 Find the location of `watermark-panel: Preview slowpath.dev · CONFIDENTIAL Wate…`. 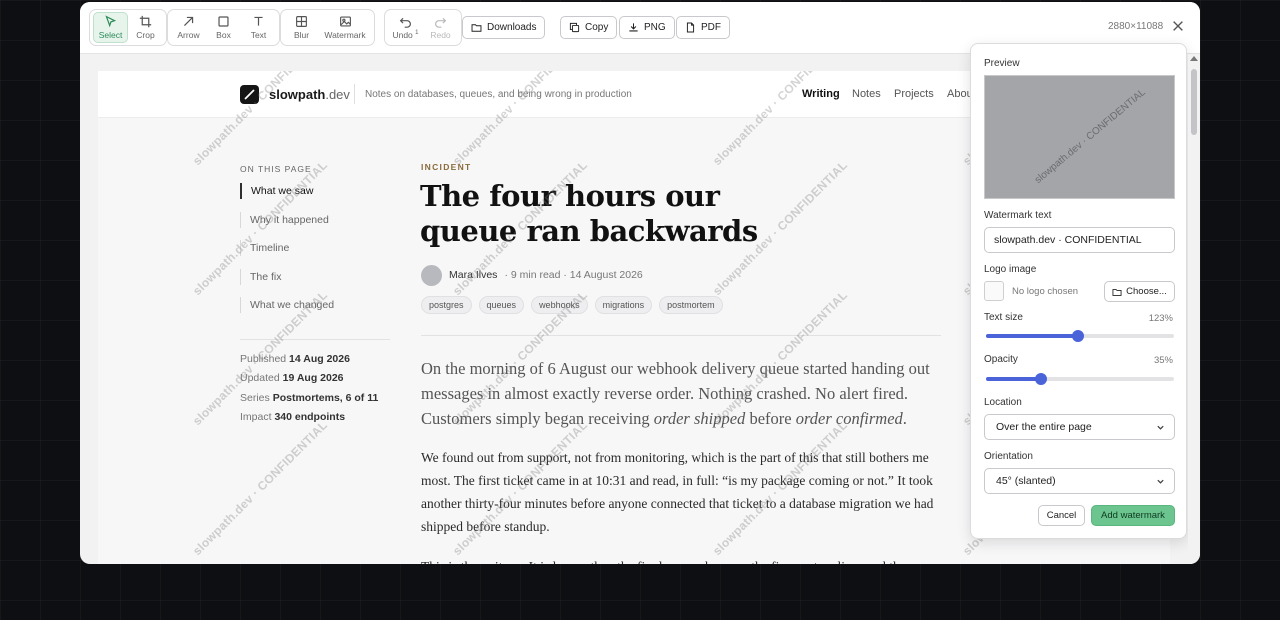

watermark-panel: Preview slowpath.dev · CONFIDENTIAL Wate… is located at coordinates (1078, 291).